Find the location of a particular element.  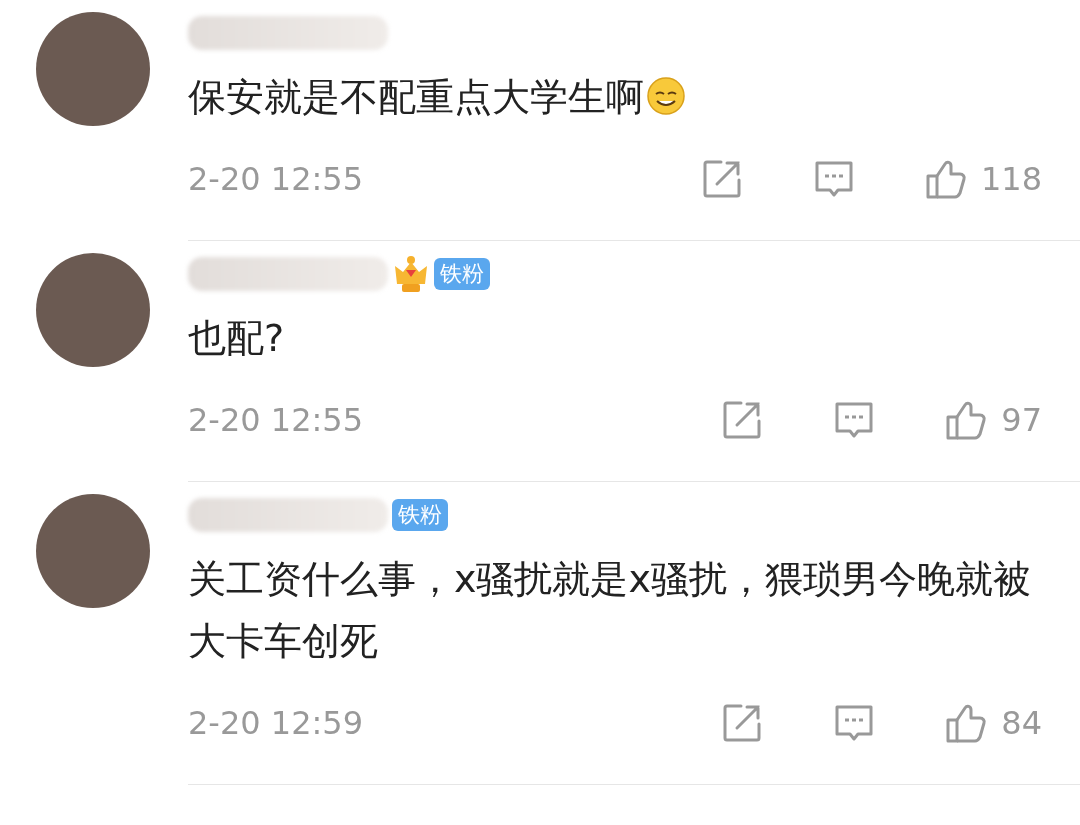

timestamp: 2-20 12:59 is located at coordinates (275, 723).